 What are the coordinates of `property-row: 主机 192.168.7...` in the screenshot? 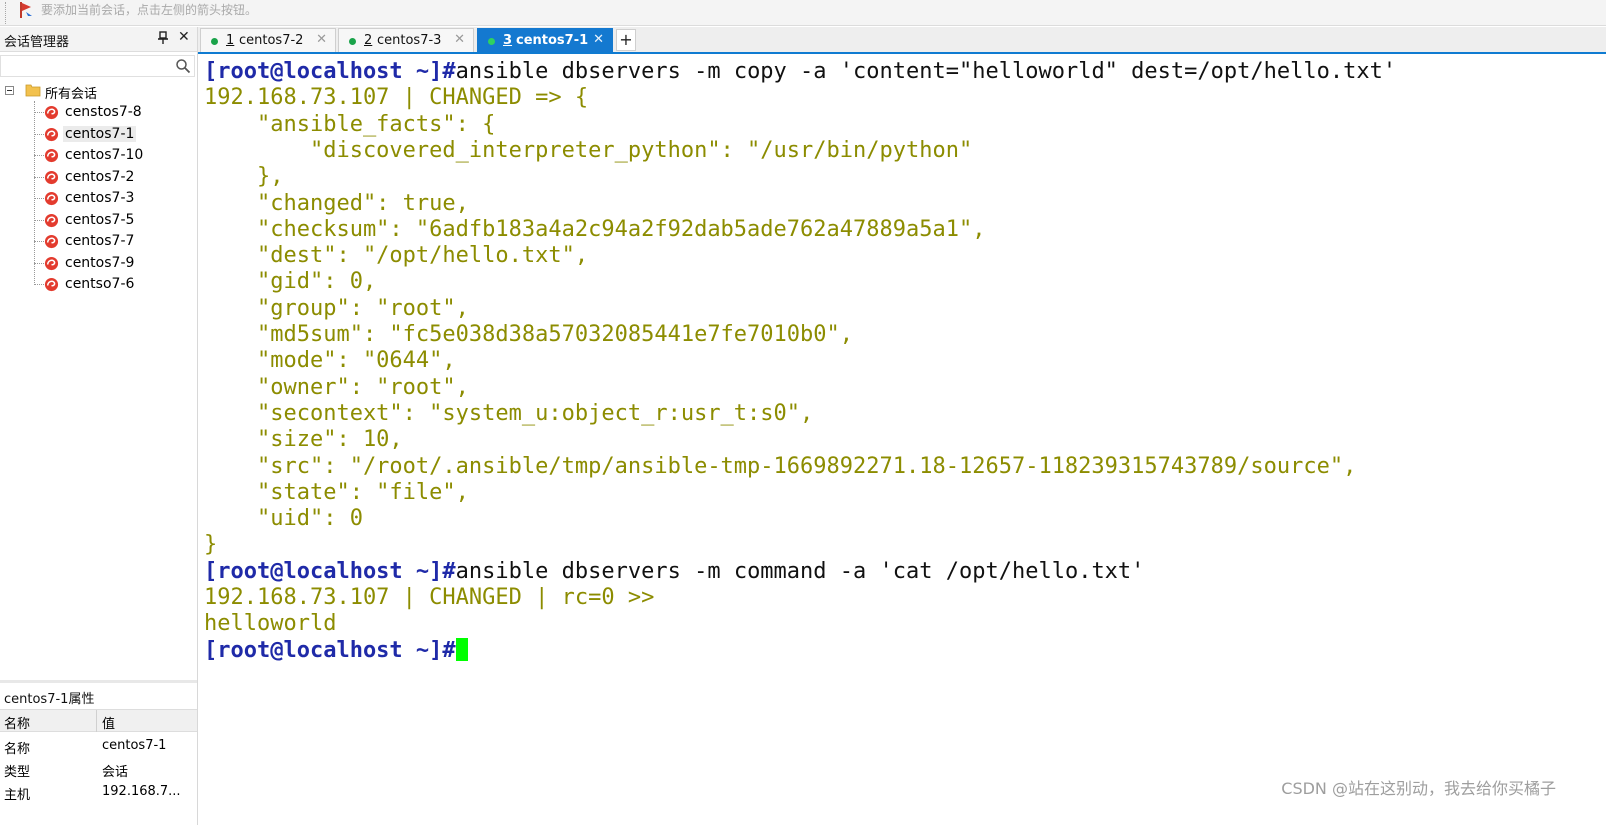 It's located at (98, 792).